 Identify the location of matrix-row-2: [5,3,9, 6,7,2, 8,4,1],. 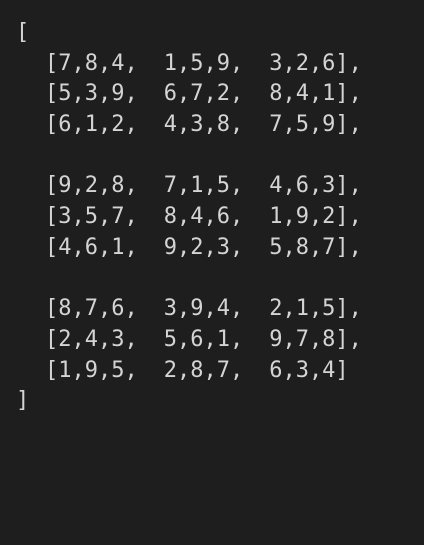
(220, 94).